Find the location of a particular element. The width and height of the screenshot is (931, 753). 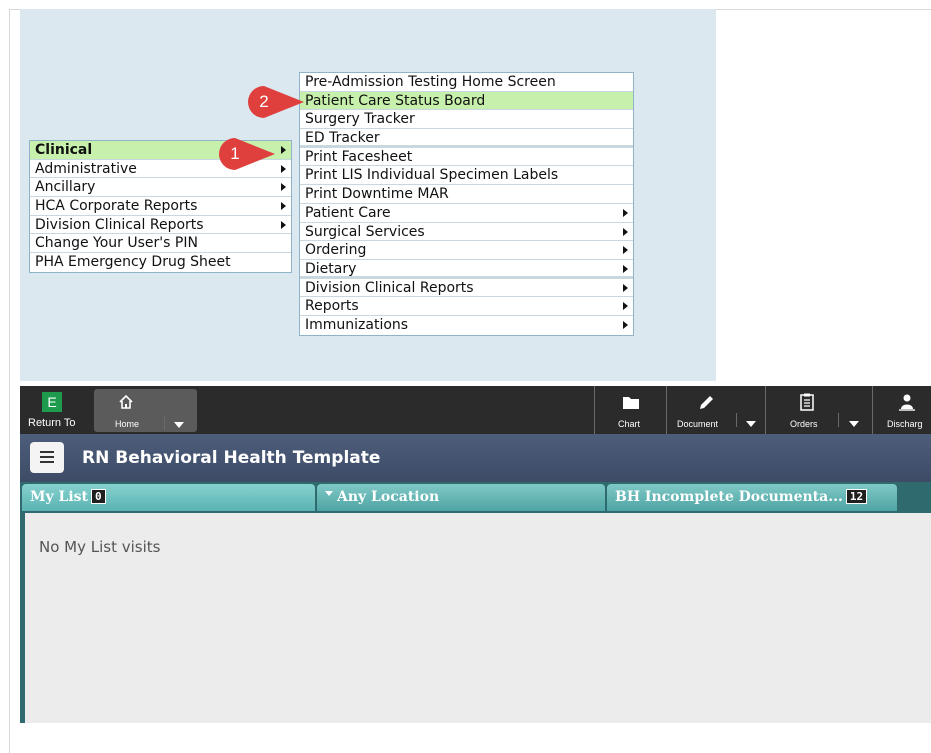

orders-label: Orders is located at coordinates (804, 424).